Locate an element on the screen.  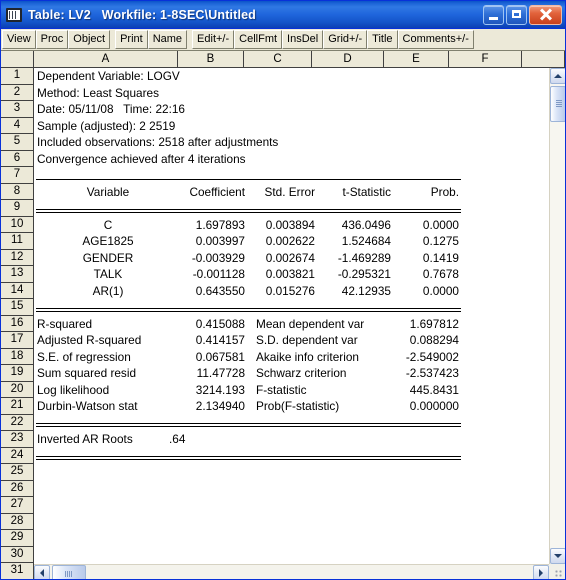
row-number: 5 is located at coordinates (17, 142).